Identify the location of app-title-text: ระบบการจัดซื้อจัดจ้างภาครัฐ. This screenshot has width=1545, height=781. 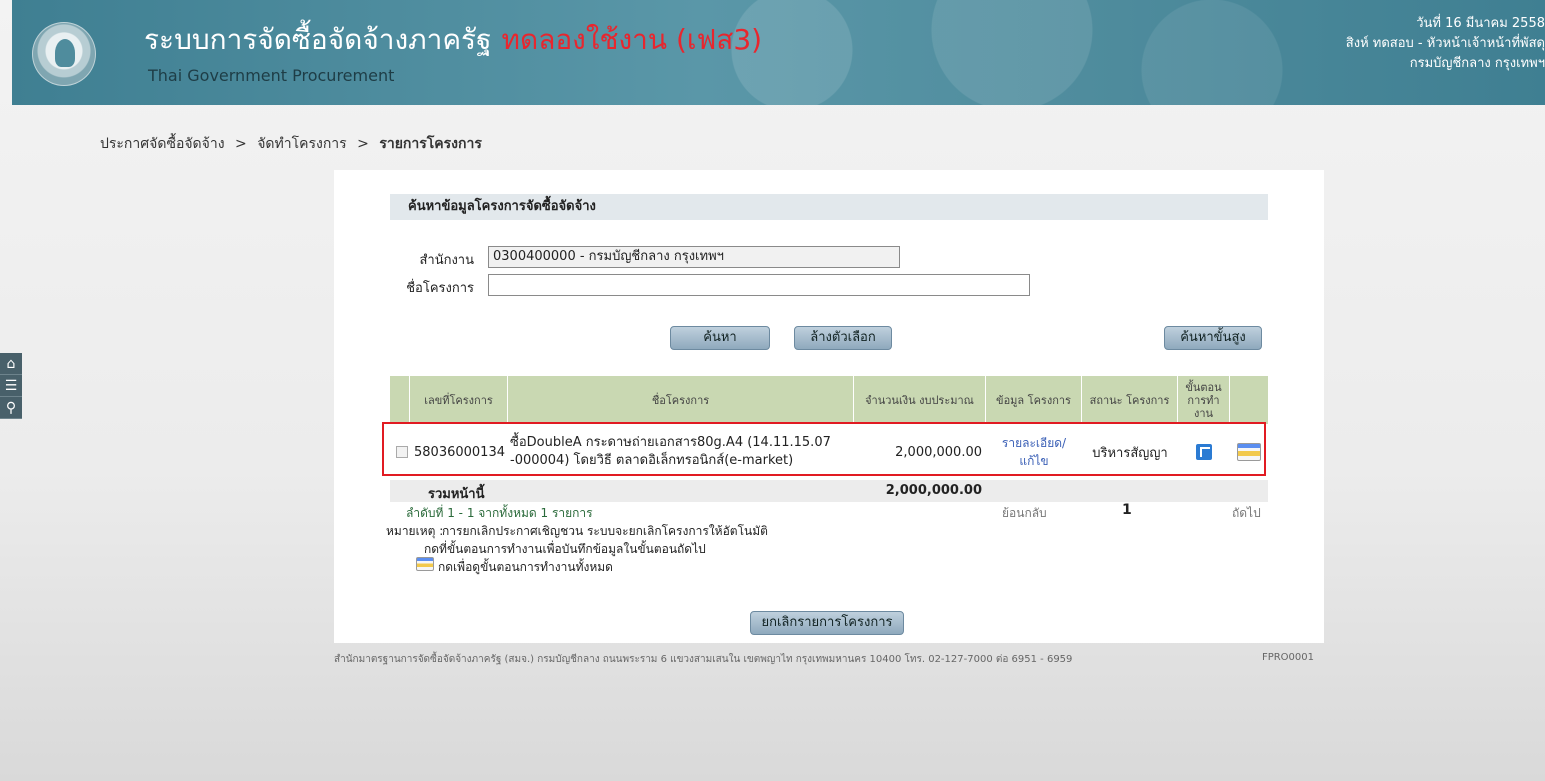
(318, 39).